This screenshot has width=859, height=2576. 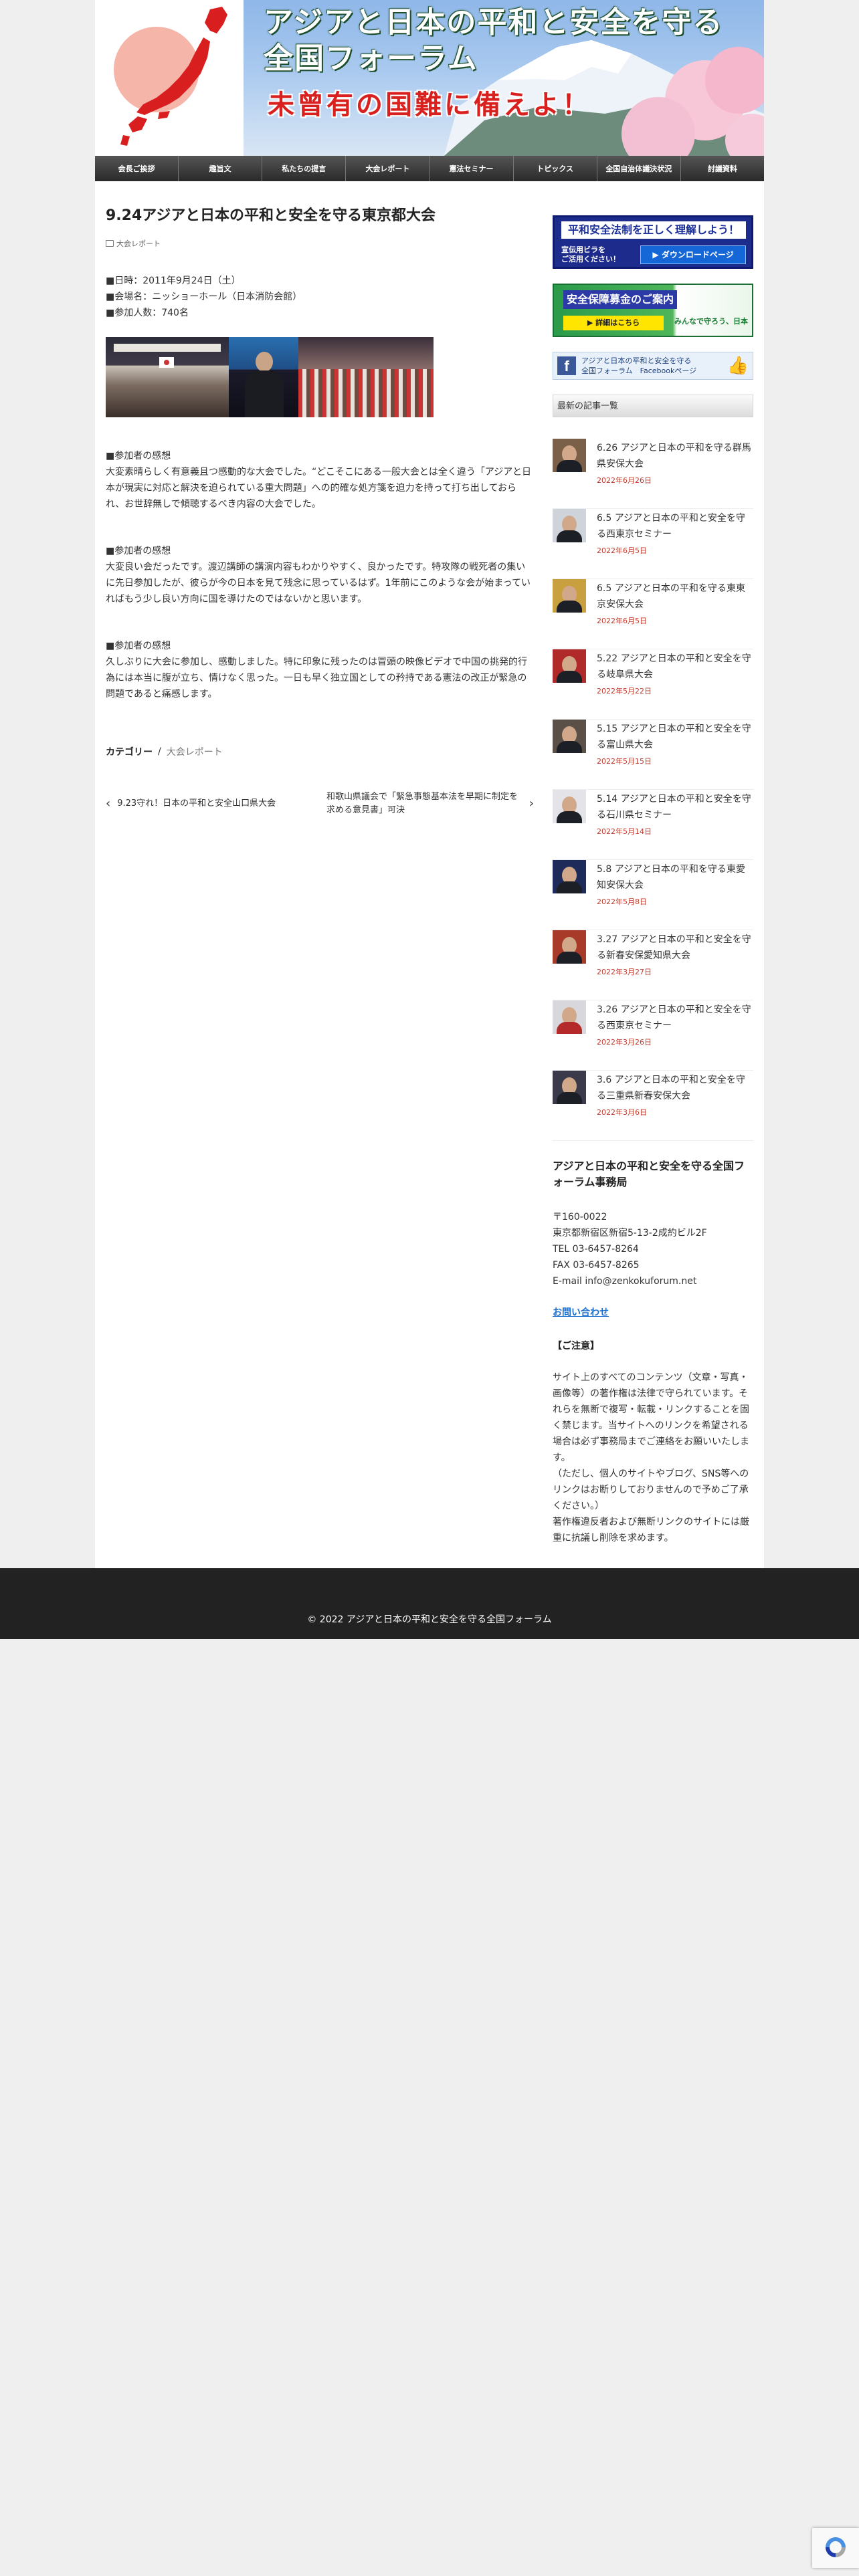 I want to click on nav-item-report: 大会レポート, so click(x=388, y=168).